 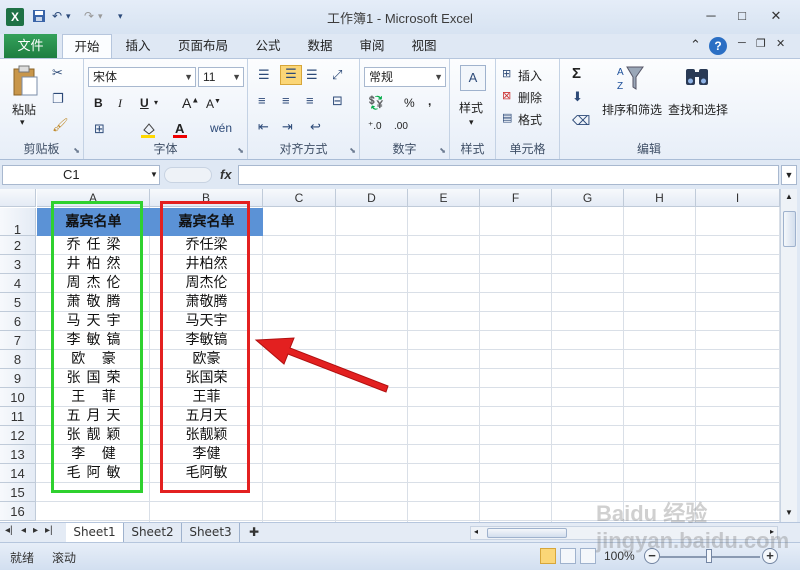 I want to click on currency-icon: 💱, so click(x=376, y=103).